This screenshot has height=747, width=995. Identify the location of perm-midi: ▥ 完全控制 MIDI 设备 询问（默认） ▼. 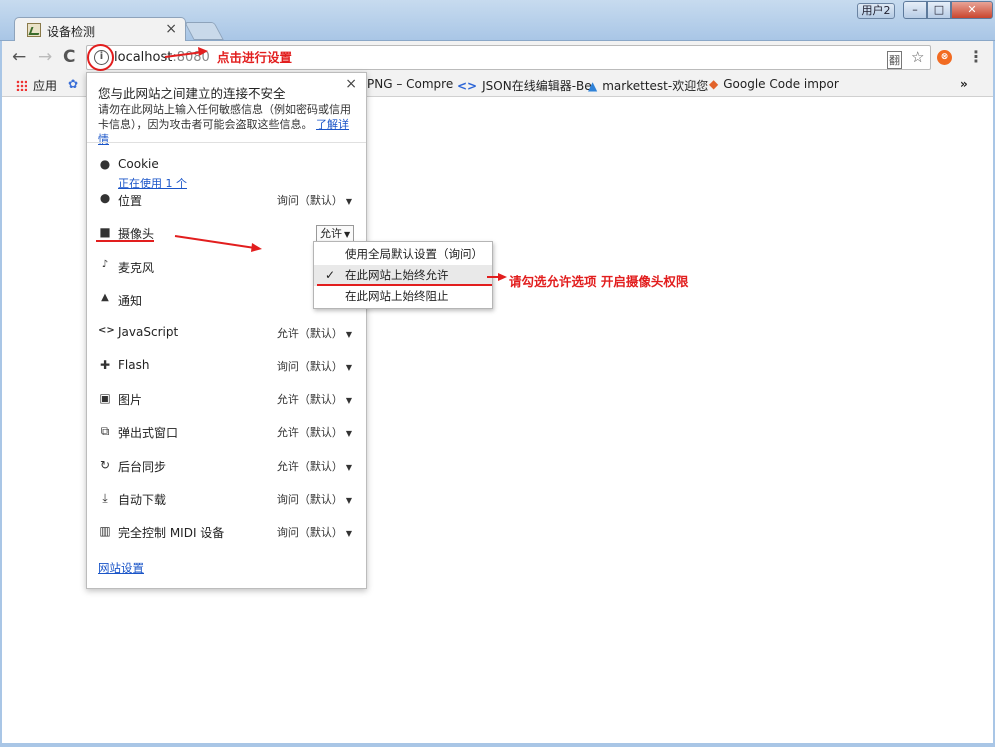
(228, 533).